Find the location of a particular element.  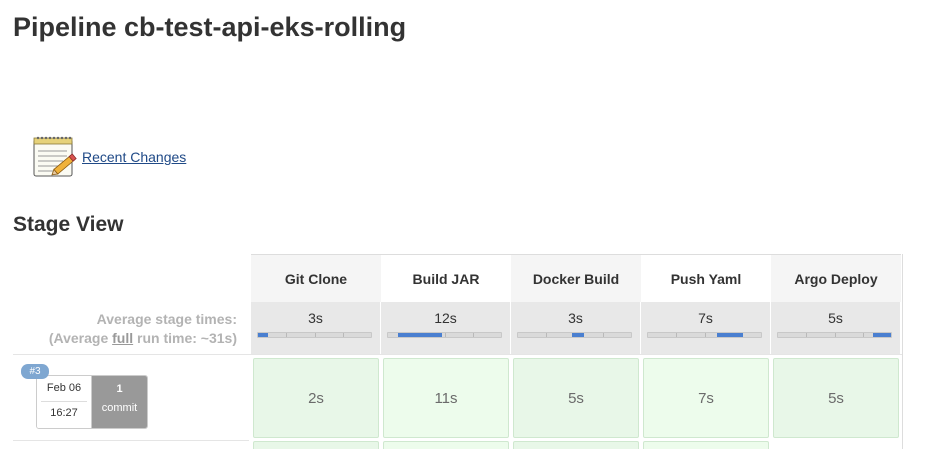

avg-cell-git-clone: 3s is located at coordinates (316, 328).